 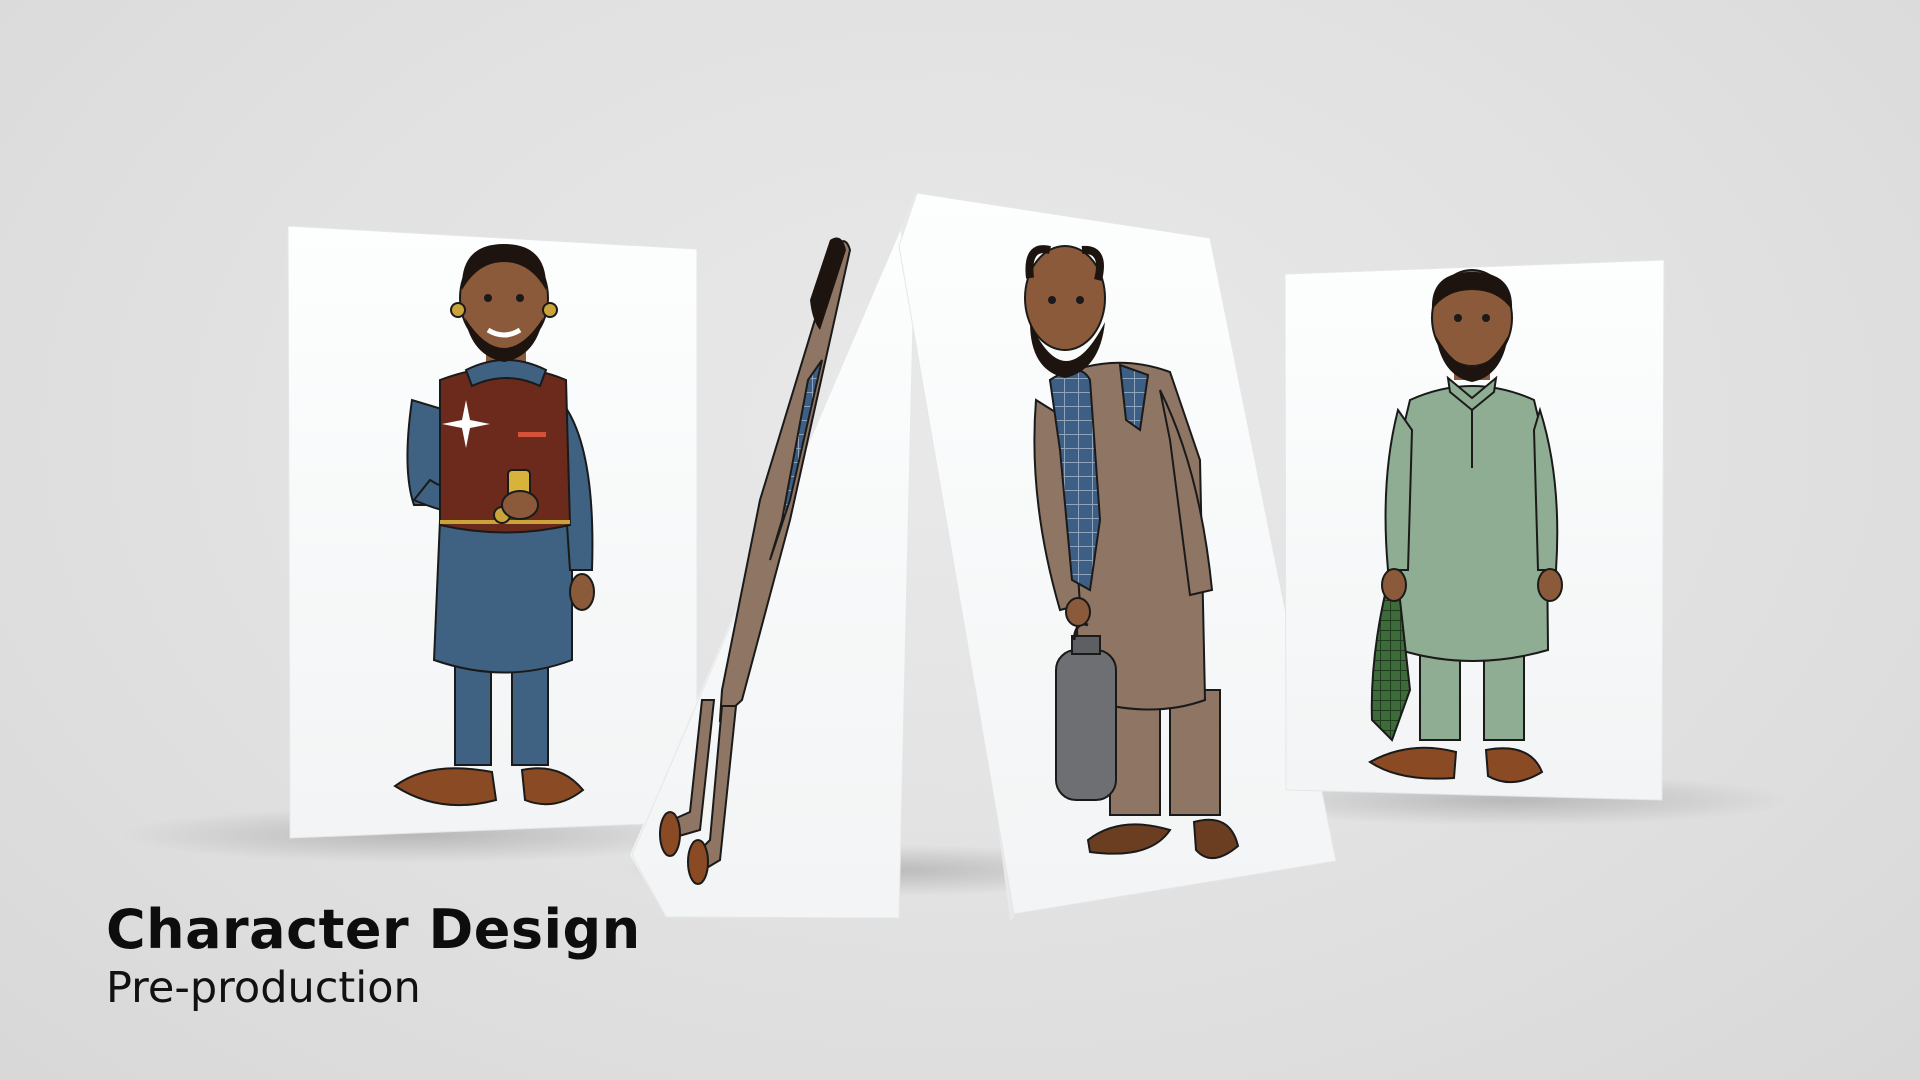 I want to click on caption-block: Character Design Pre-production, so click(x=373, y=956).